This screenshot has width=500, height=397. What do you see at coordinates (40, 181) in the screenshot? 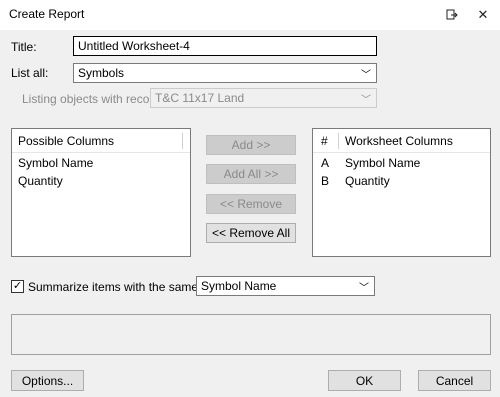
I see `list-item: Quantity` at bounding box center [40, 181].